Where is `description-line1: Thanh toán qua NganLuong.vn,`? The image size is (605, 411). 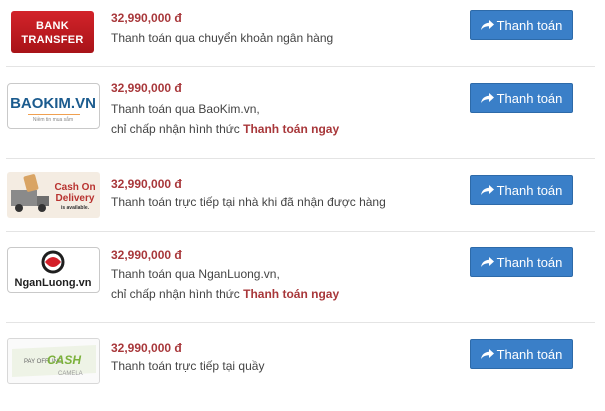
description-line1: Thanh toán qua NganLuong.vn, is located at coordinates (195, 274).